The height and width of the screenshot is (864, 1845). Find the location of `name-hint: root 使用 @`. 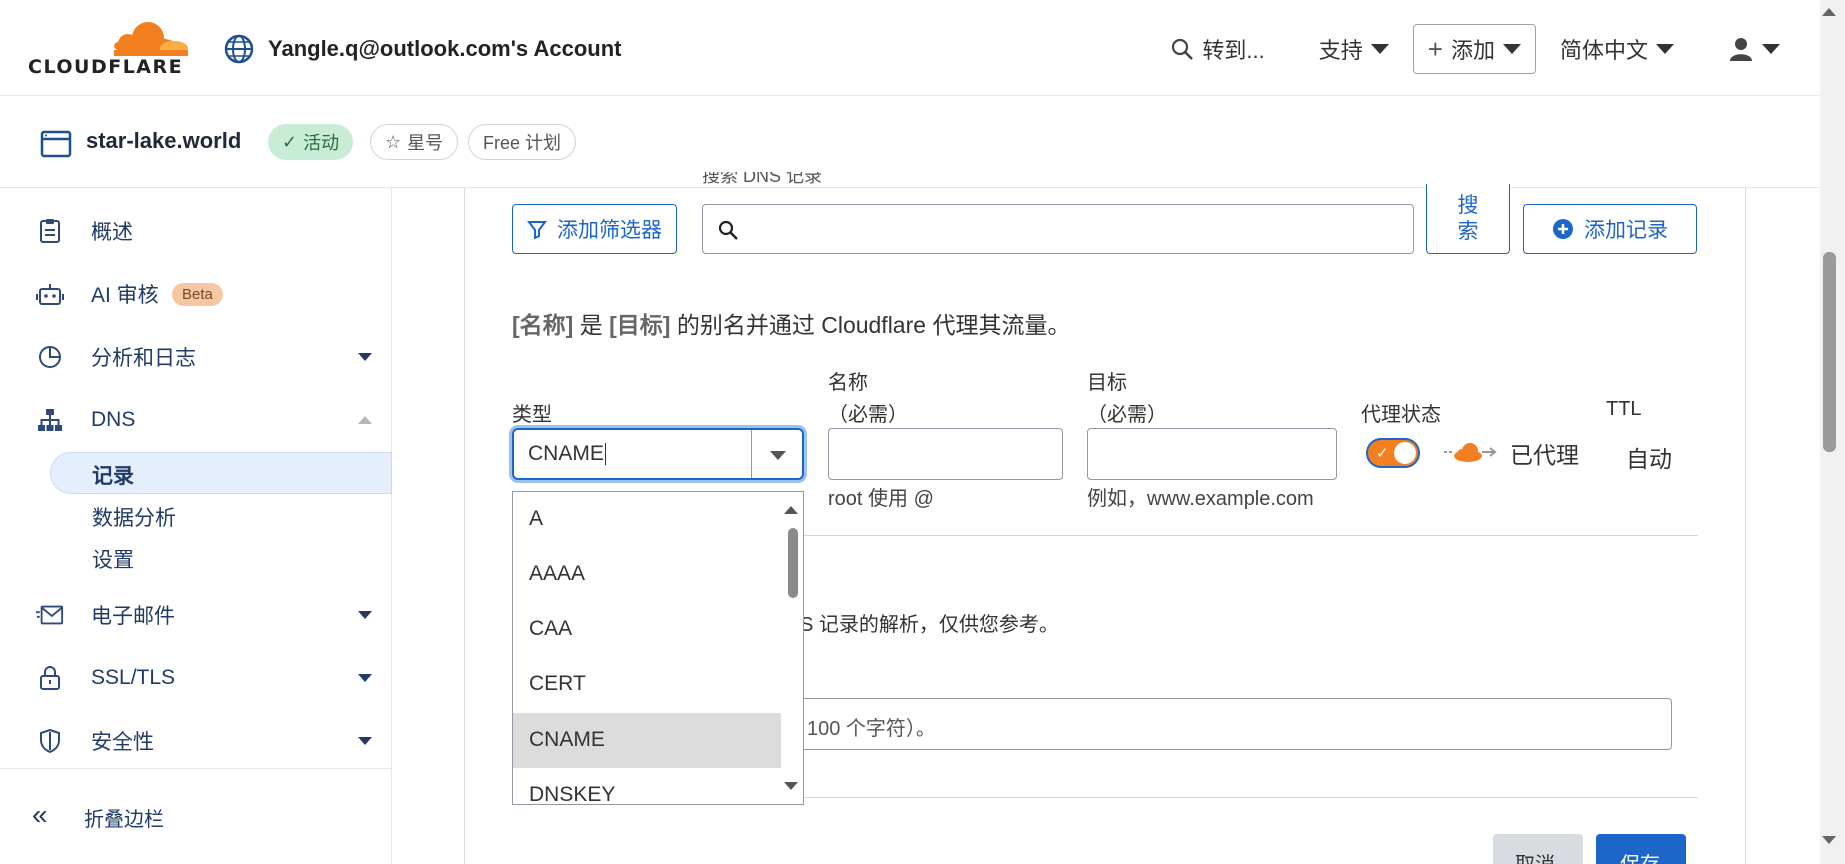

name-hint: root 使用 @ is located at coordinates (881, 499).